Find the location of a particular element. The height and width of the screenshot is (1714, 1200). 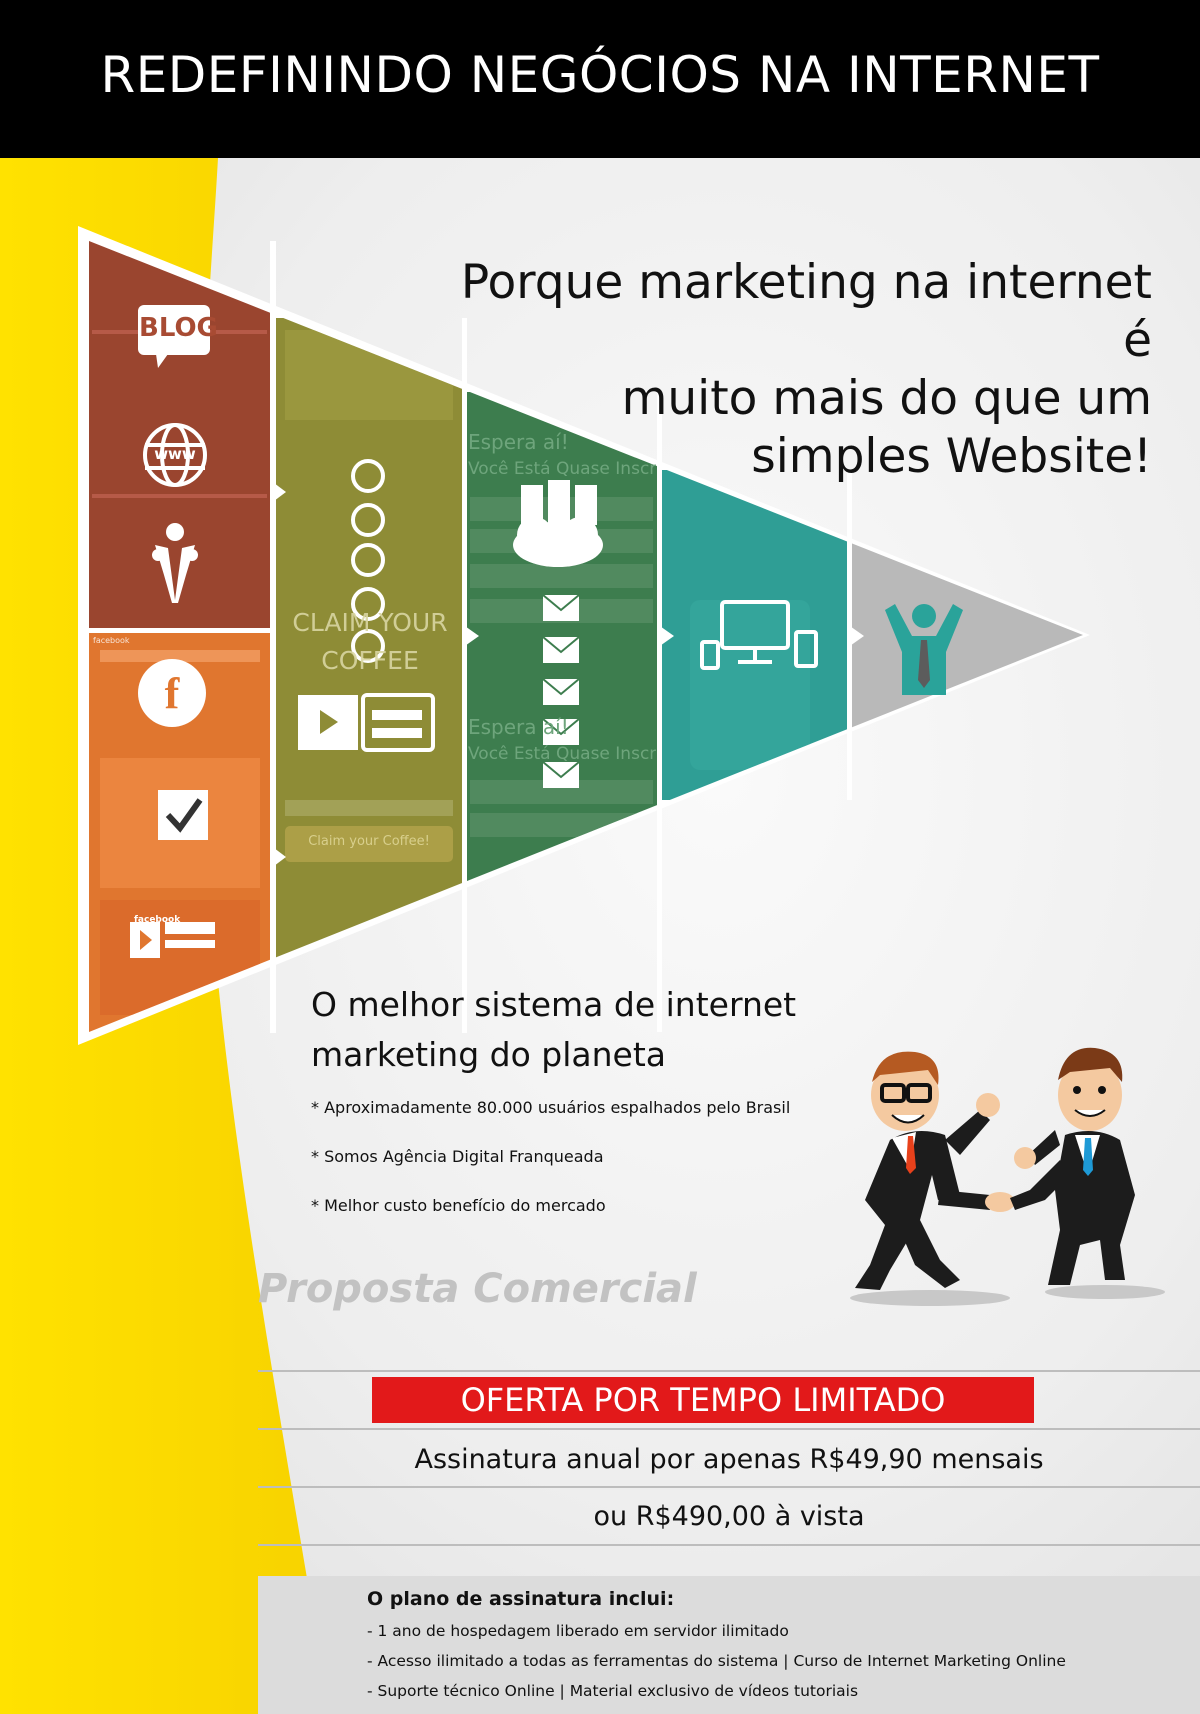

subheading-line-1: O melhor sistema de internet is located at coordinates (554, 1004).